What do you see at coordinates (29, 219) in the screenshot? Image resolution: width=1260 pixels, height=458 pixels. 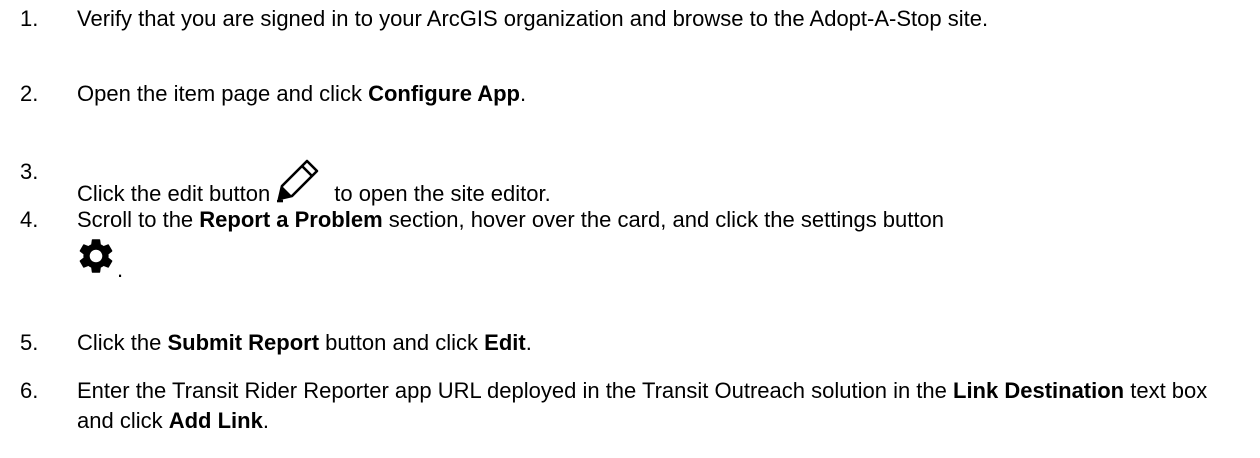 I see `step-number: 4.` at bounding box center [29, 219].